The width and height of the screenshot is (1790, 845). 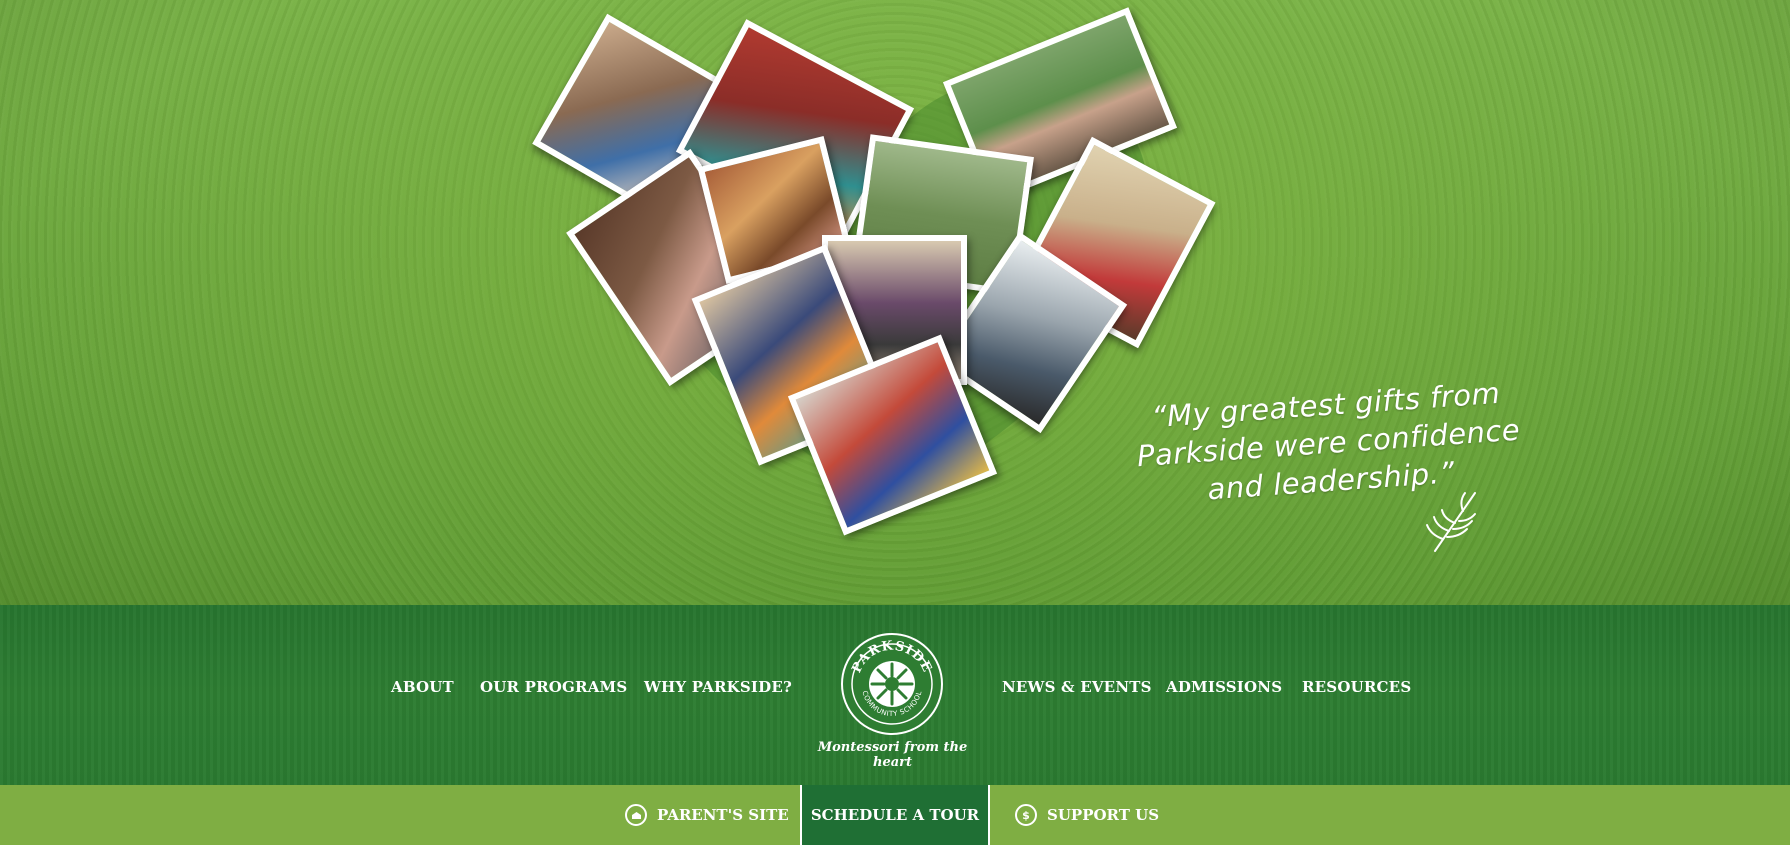 I want to click on parents-site-icon, so click(x=636, y=815).